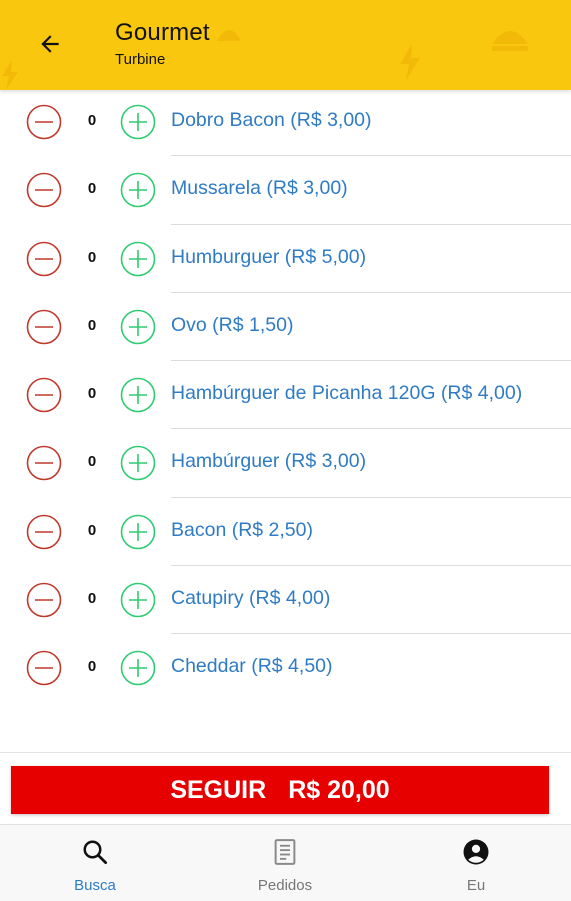 The width and height of the screenshot is (571, 901). I want to click on nav-me-label: Eu, so click(476, 885).